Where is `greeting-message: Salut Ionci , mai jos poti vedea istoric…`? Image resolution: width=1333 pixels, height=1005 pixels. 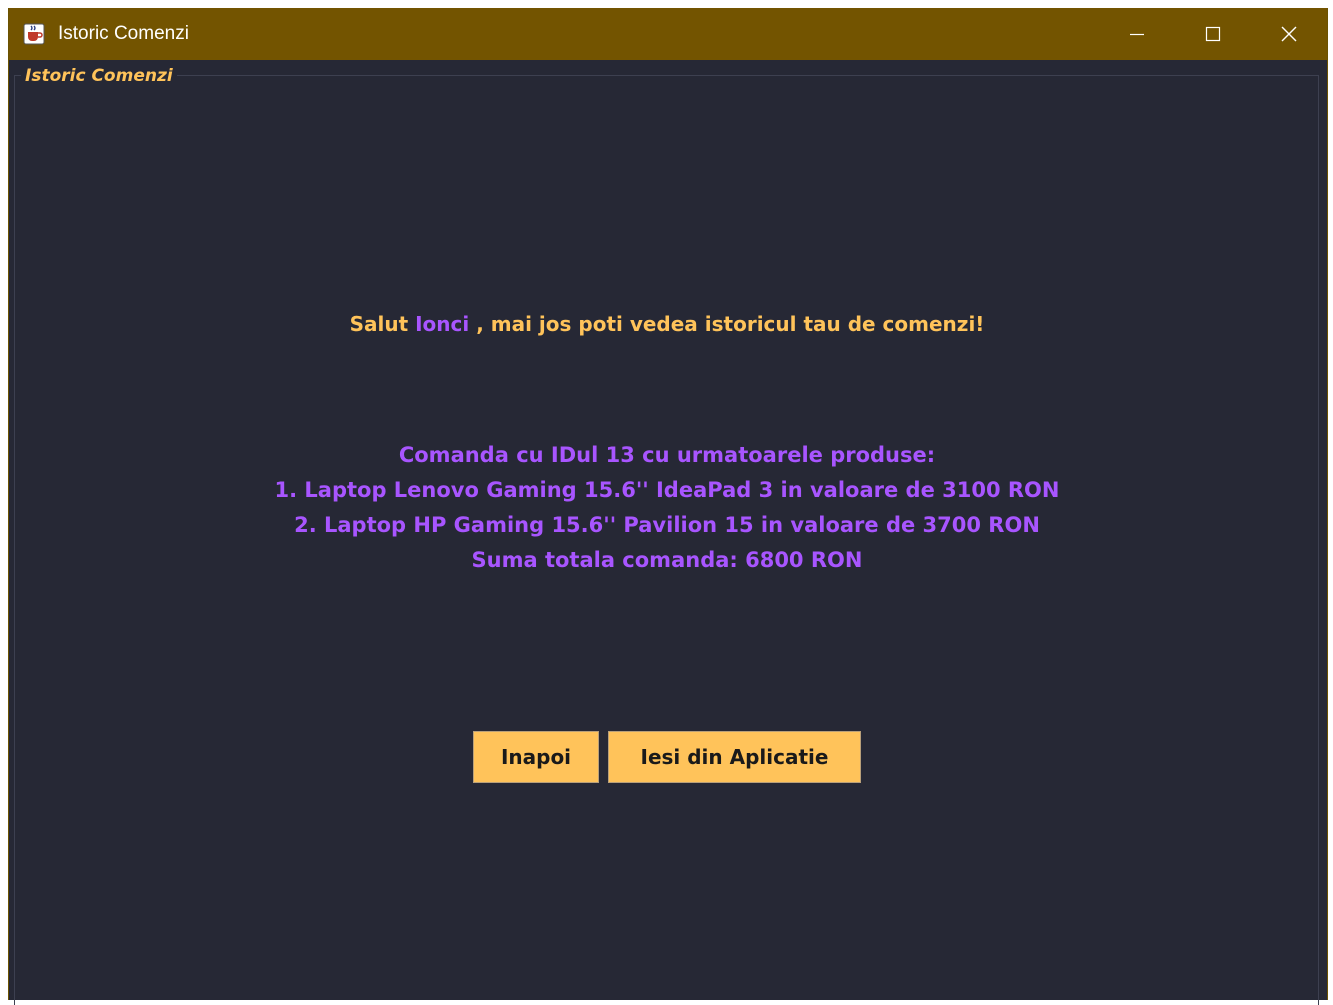
greeting-message: Salut Ionci , mai jos poti vedea istoric… is located at coordinates (667, 324).